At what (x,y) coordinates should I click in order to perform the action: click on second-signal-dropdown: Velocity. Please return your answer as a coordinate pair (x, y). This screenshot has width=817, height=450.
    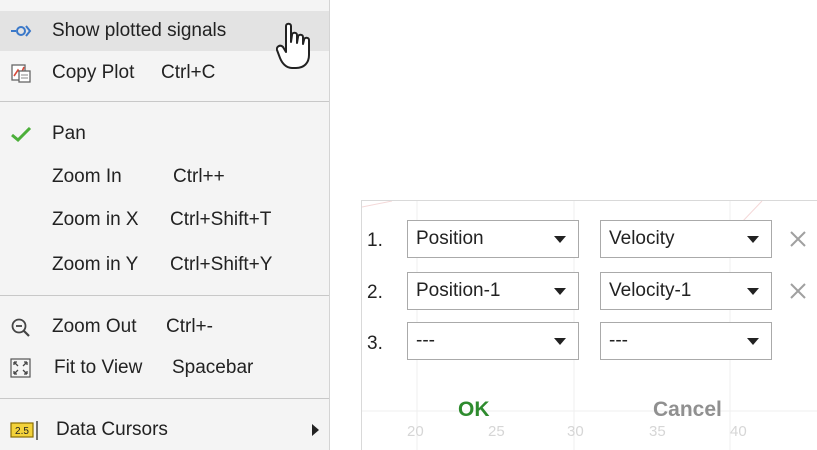
    Looking at the image, I should click on (686, 239).